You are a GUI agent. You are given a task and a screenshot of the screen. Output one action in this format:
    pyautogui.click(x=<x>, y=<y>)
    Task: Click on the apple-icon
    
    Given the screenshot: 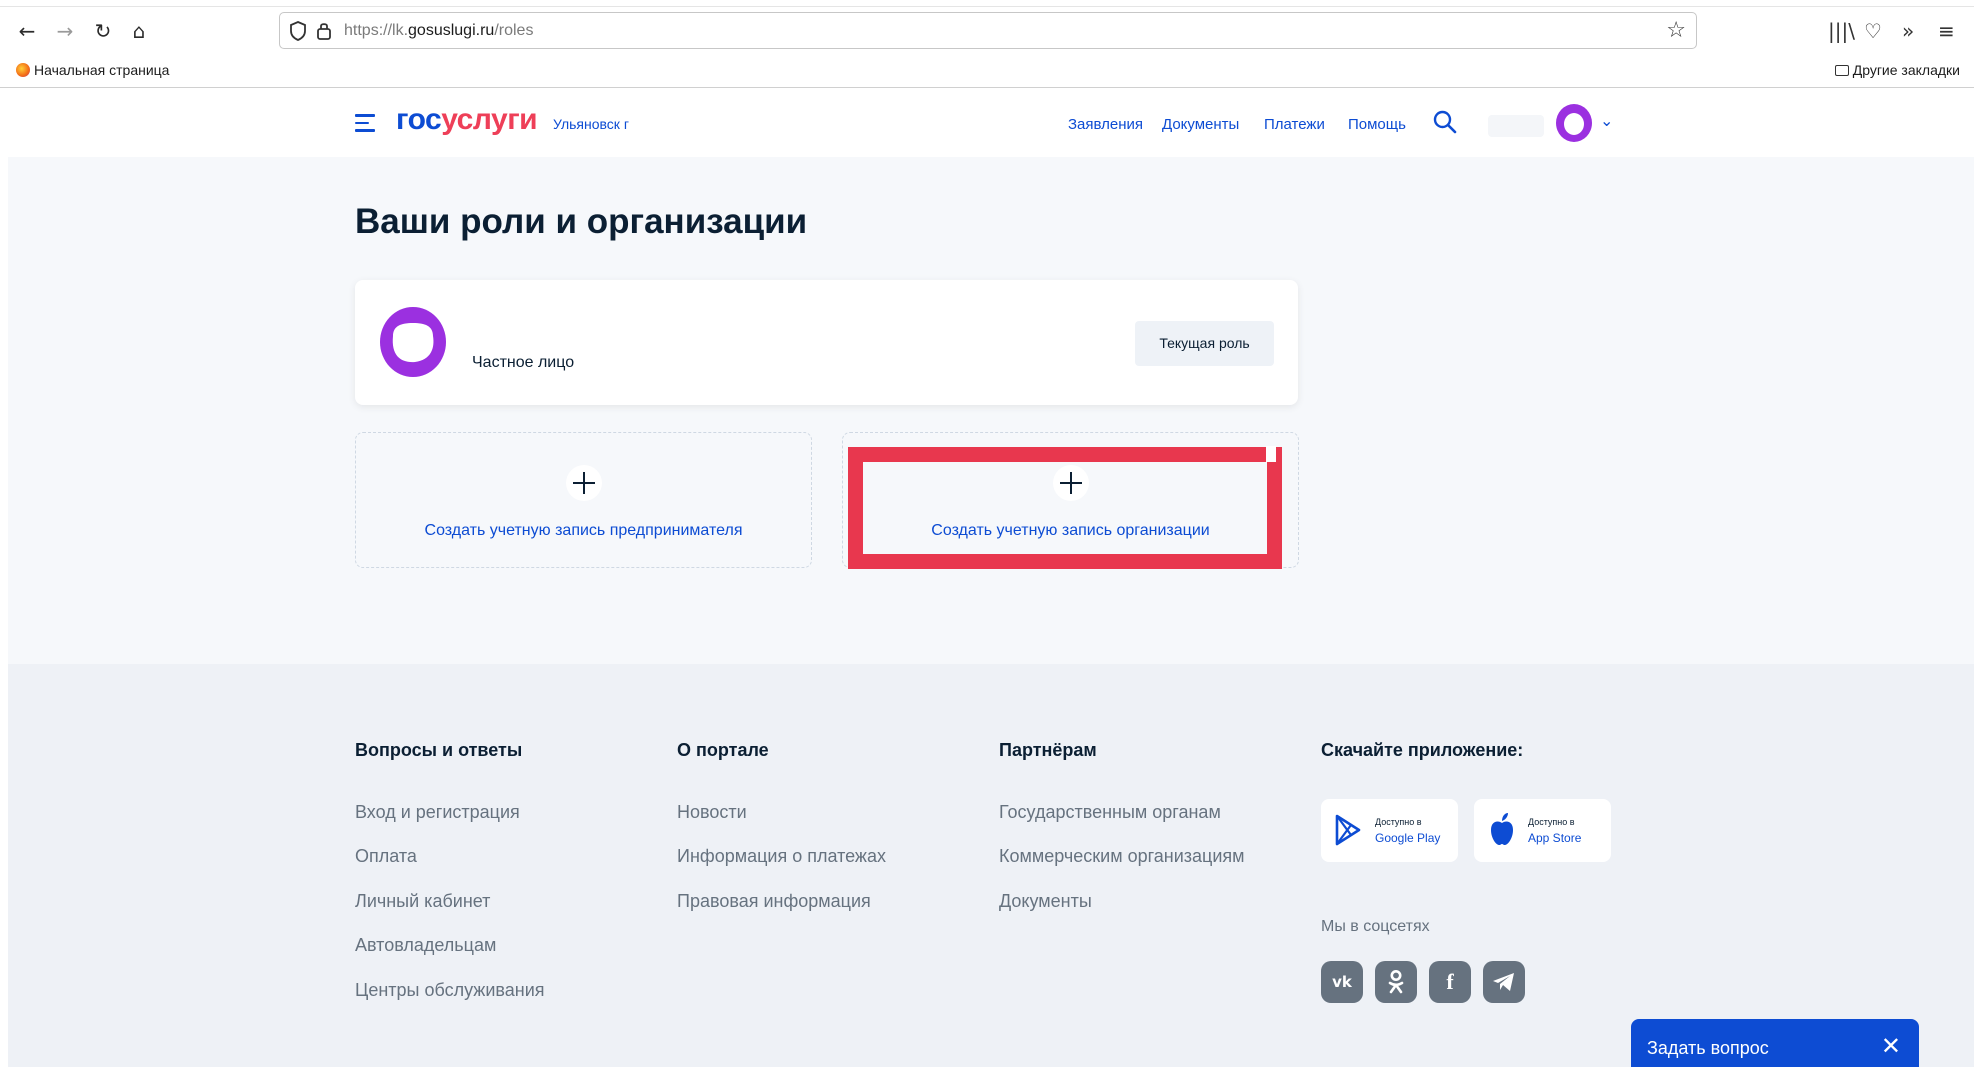 What is the action you would take?
    pyautogui.click(x=1502, y=829)
    